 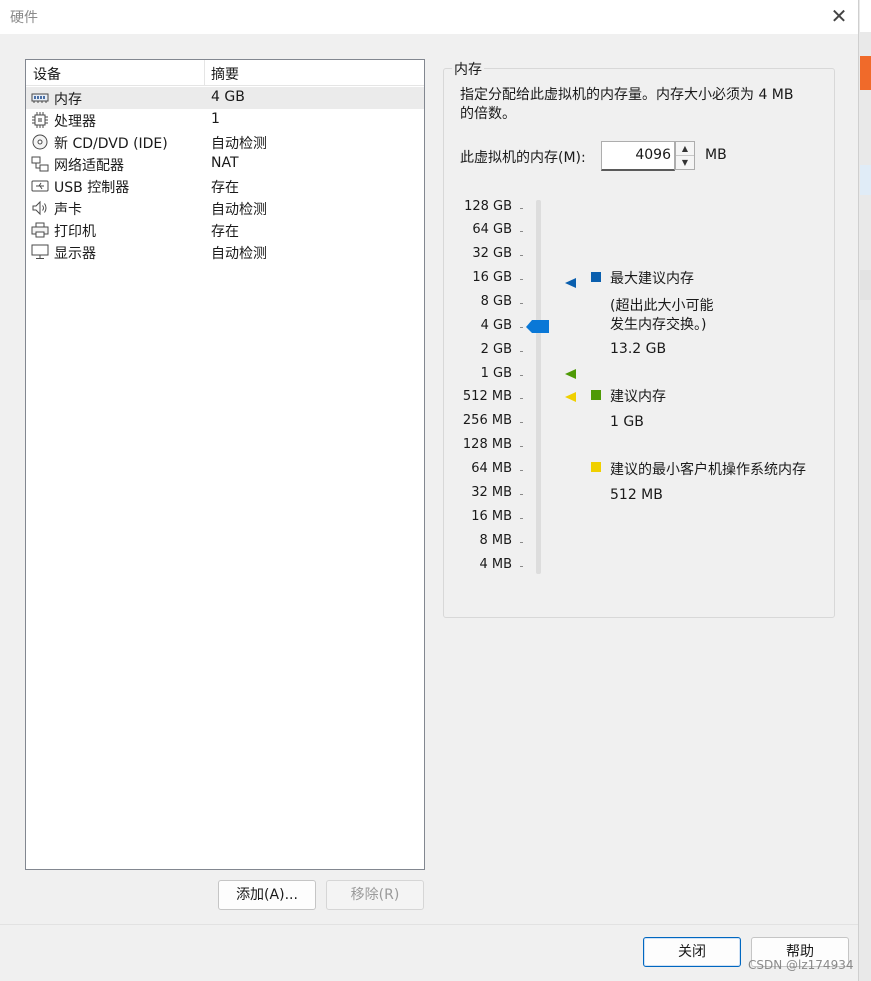 What do you see at coordinates (570, 374) in the screenshot?
I see `recommended-marker-icon` at bounding box center [570, 374].